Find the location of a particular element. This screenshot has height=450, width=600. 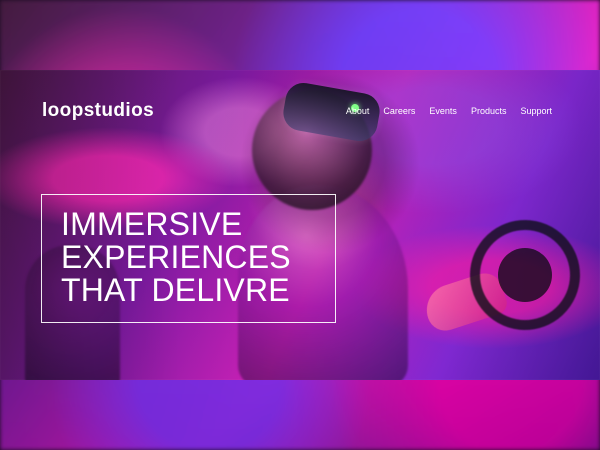

nav-events: Events is located at coordinates (443, 111).